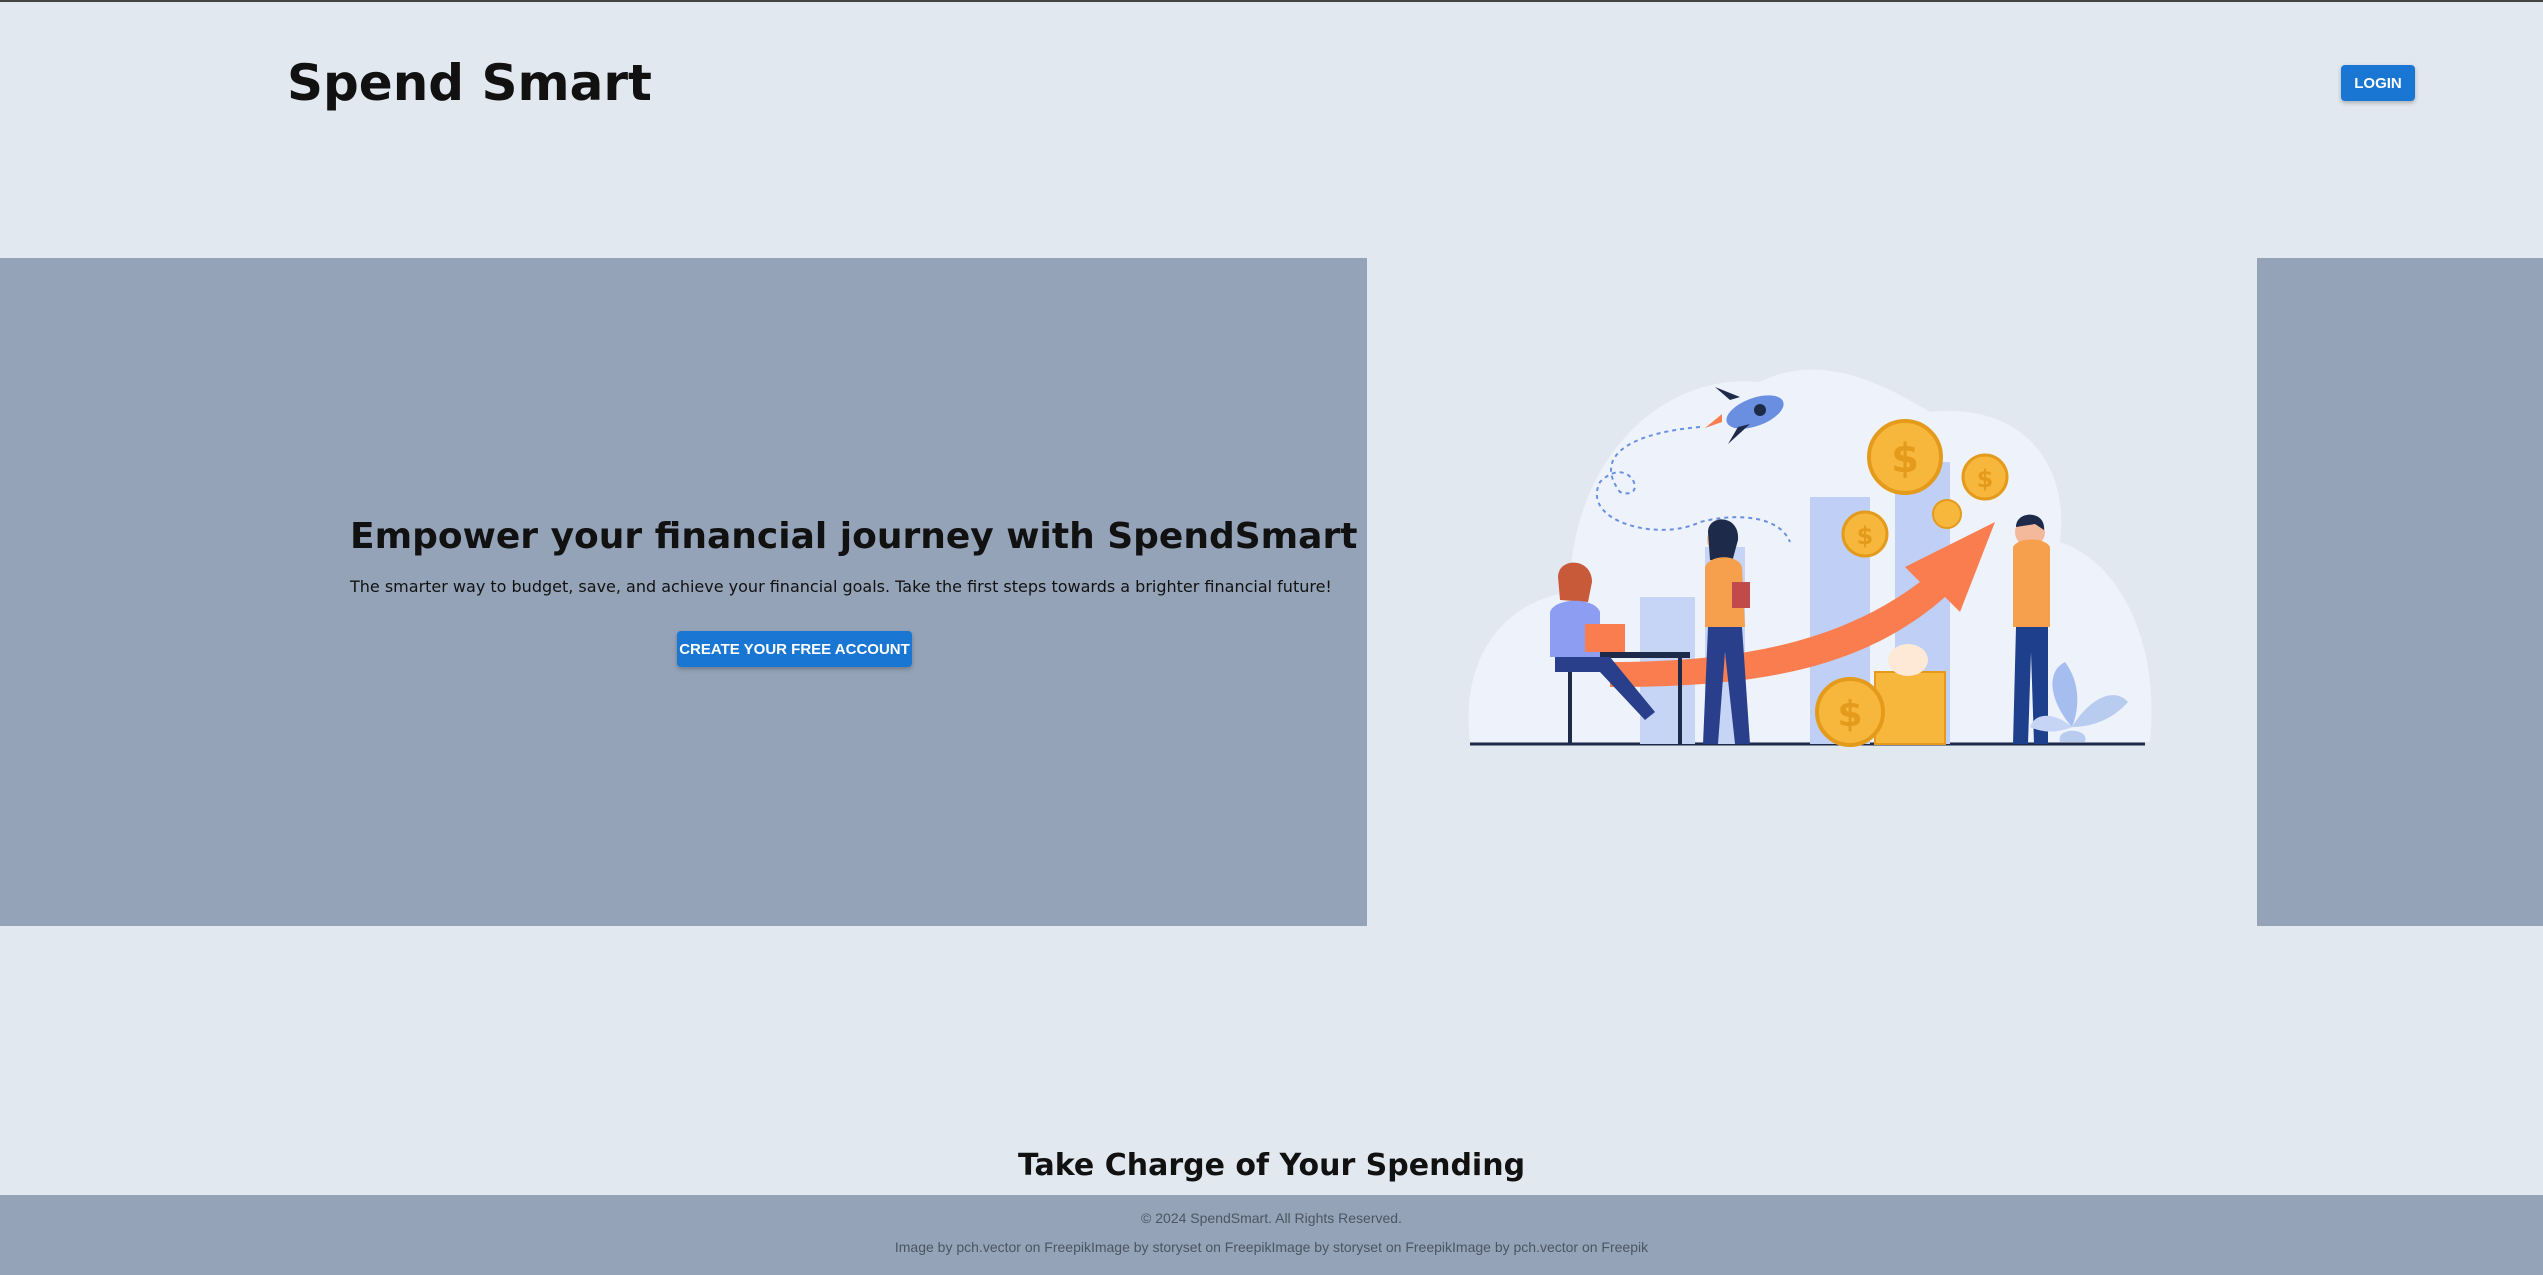 Image resolution: width=2543 pixels, height=1275 pixels. What do you see at coordinates (1810, 558) in the screenshot?
I see `finance-growth-illustration: $ $ $ $` at bounding box center [1810, 558].